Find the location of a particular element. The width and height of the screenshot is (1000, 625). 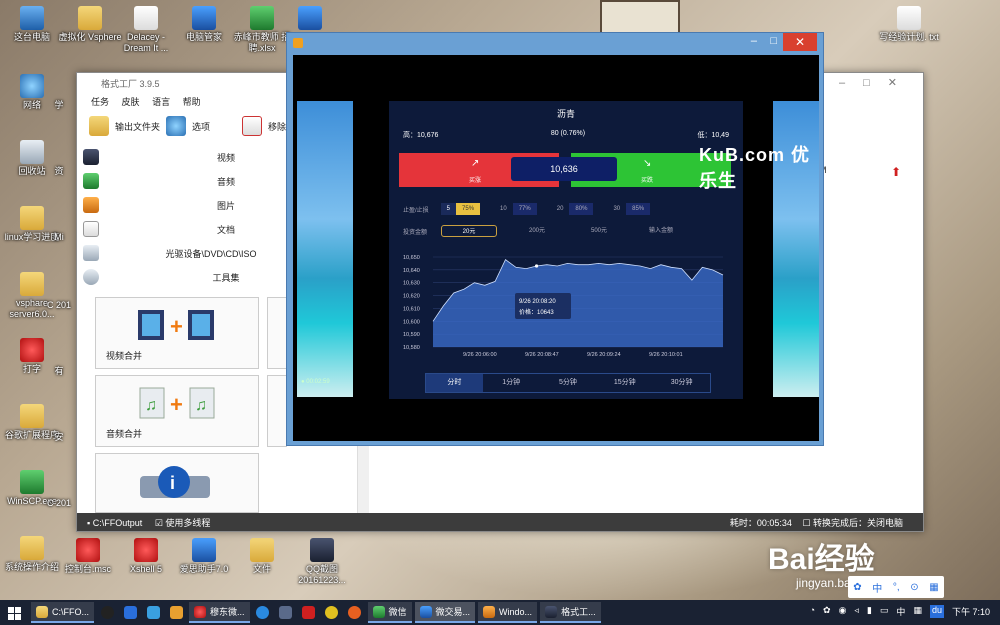

category-image: 图片 is located at coordinates (183, 205).